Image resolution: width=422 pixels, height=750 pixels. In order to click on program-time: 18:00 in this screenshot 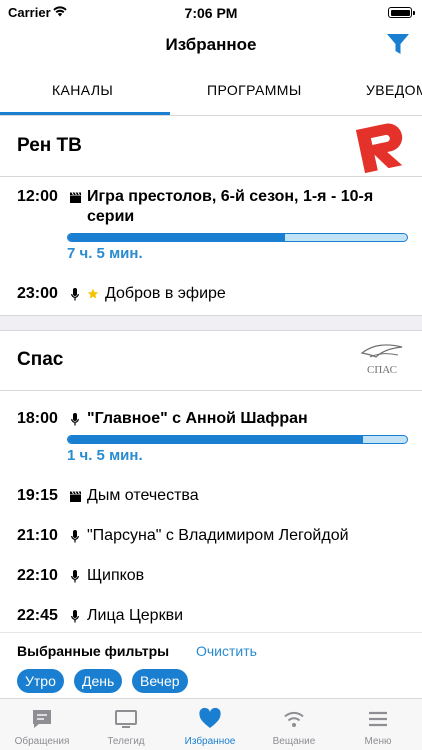, I will do `click(37, 418)`.